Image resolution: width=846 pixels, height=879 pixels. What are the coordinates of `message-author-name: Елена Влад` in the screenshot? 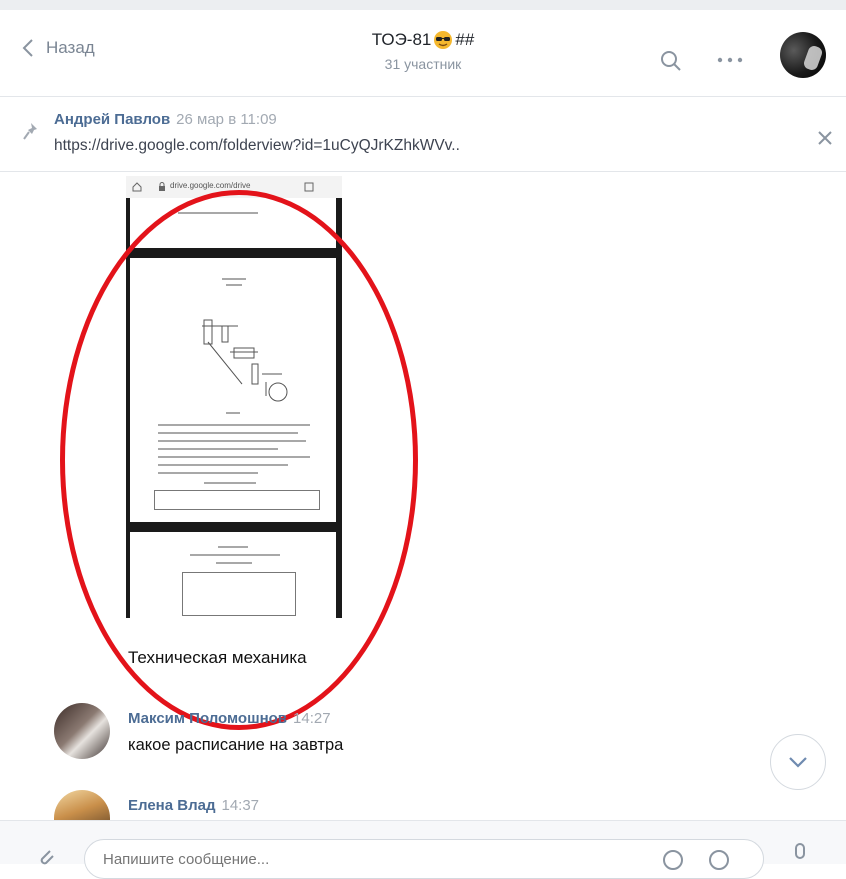 It's located at (172, 805).